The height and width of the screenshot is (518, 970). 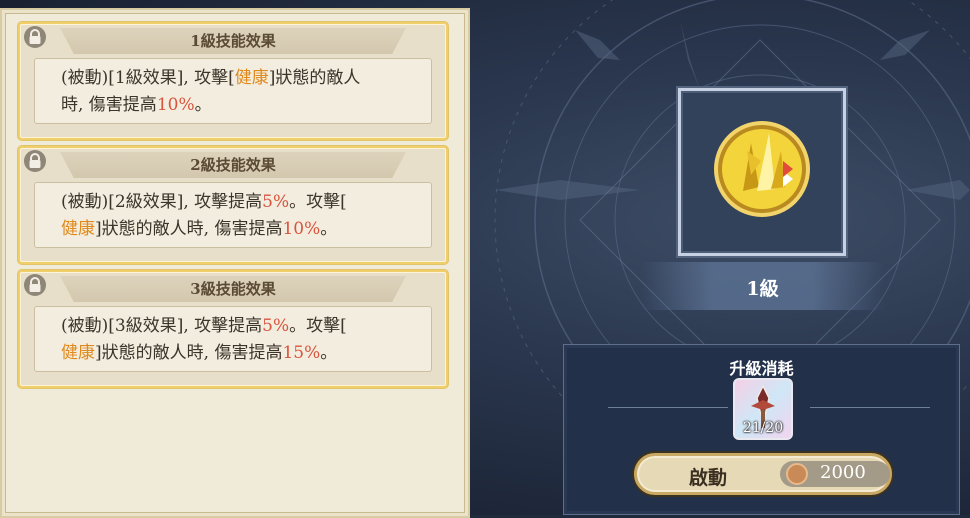 I want to click on divider-right, so click(x=870, y=407).